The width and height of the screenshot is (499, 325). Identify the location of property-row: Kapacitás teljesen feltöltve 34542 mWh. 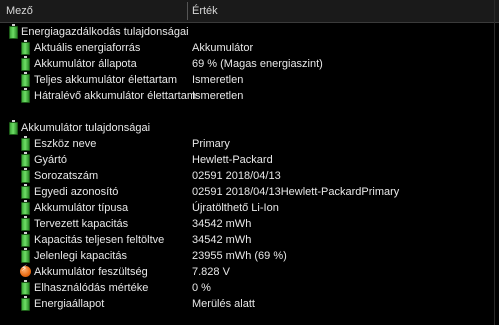
(247, 240).